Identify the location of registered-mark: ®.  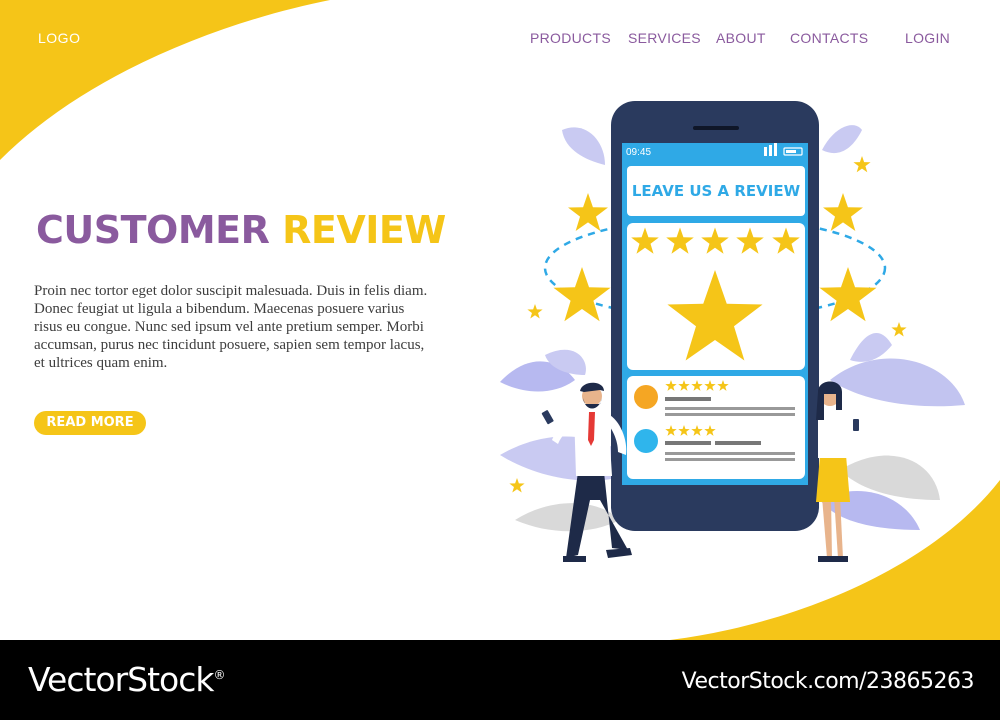
(219, 675).